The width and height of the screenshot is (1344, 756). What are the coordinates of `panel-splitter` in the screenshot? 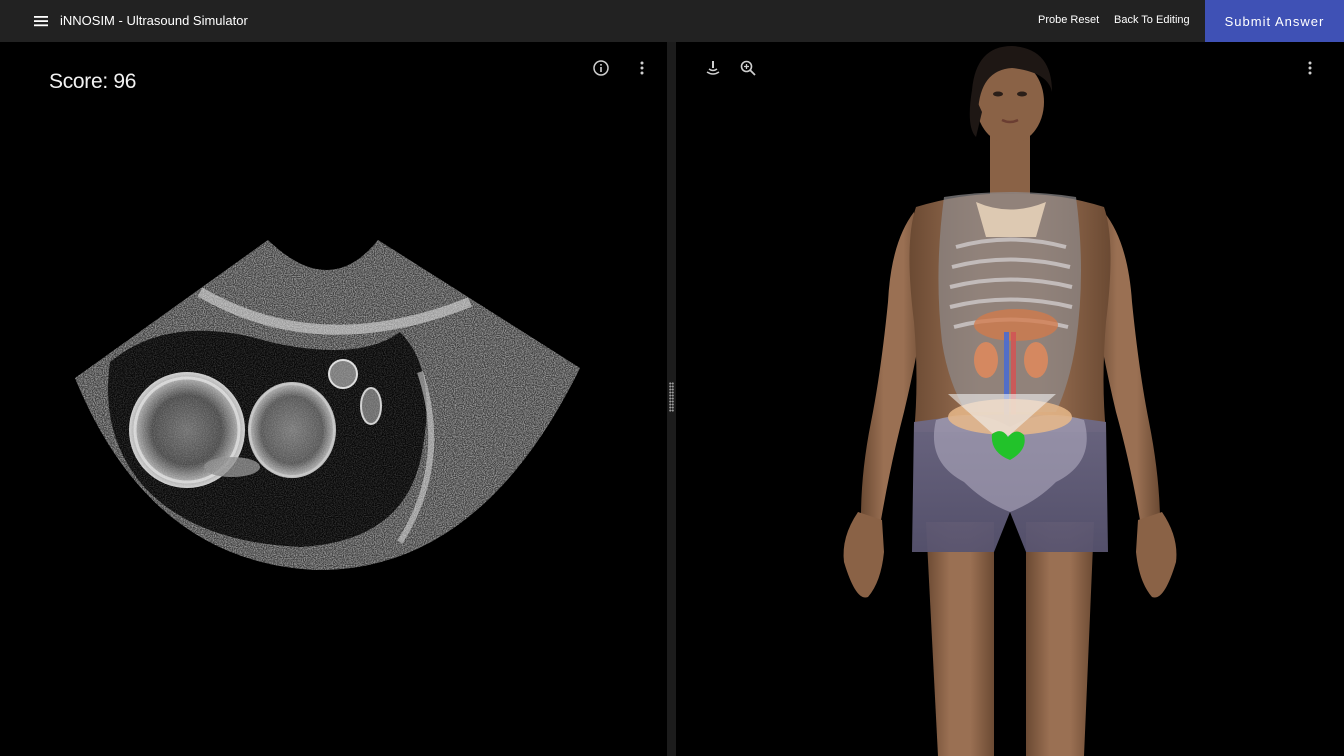 It's located at (671, 399).